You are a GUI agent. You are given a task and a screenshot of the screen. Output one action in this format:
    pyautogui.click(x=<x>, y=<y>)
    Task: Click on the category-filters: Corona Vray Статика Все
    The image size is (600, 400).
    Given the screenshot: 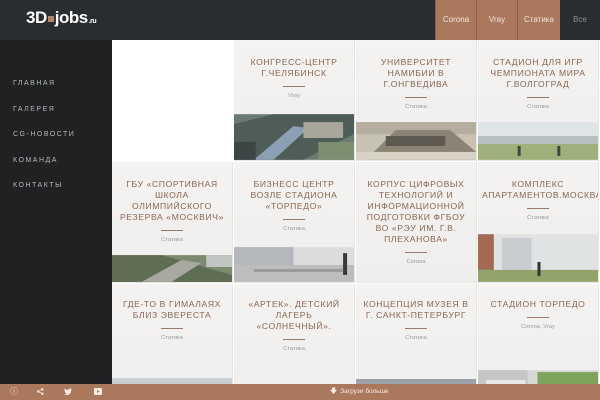 What is the action you would take?
    pyautogui.click(x=517, y=20)
    